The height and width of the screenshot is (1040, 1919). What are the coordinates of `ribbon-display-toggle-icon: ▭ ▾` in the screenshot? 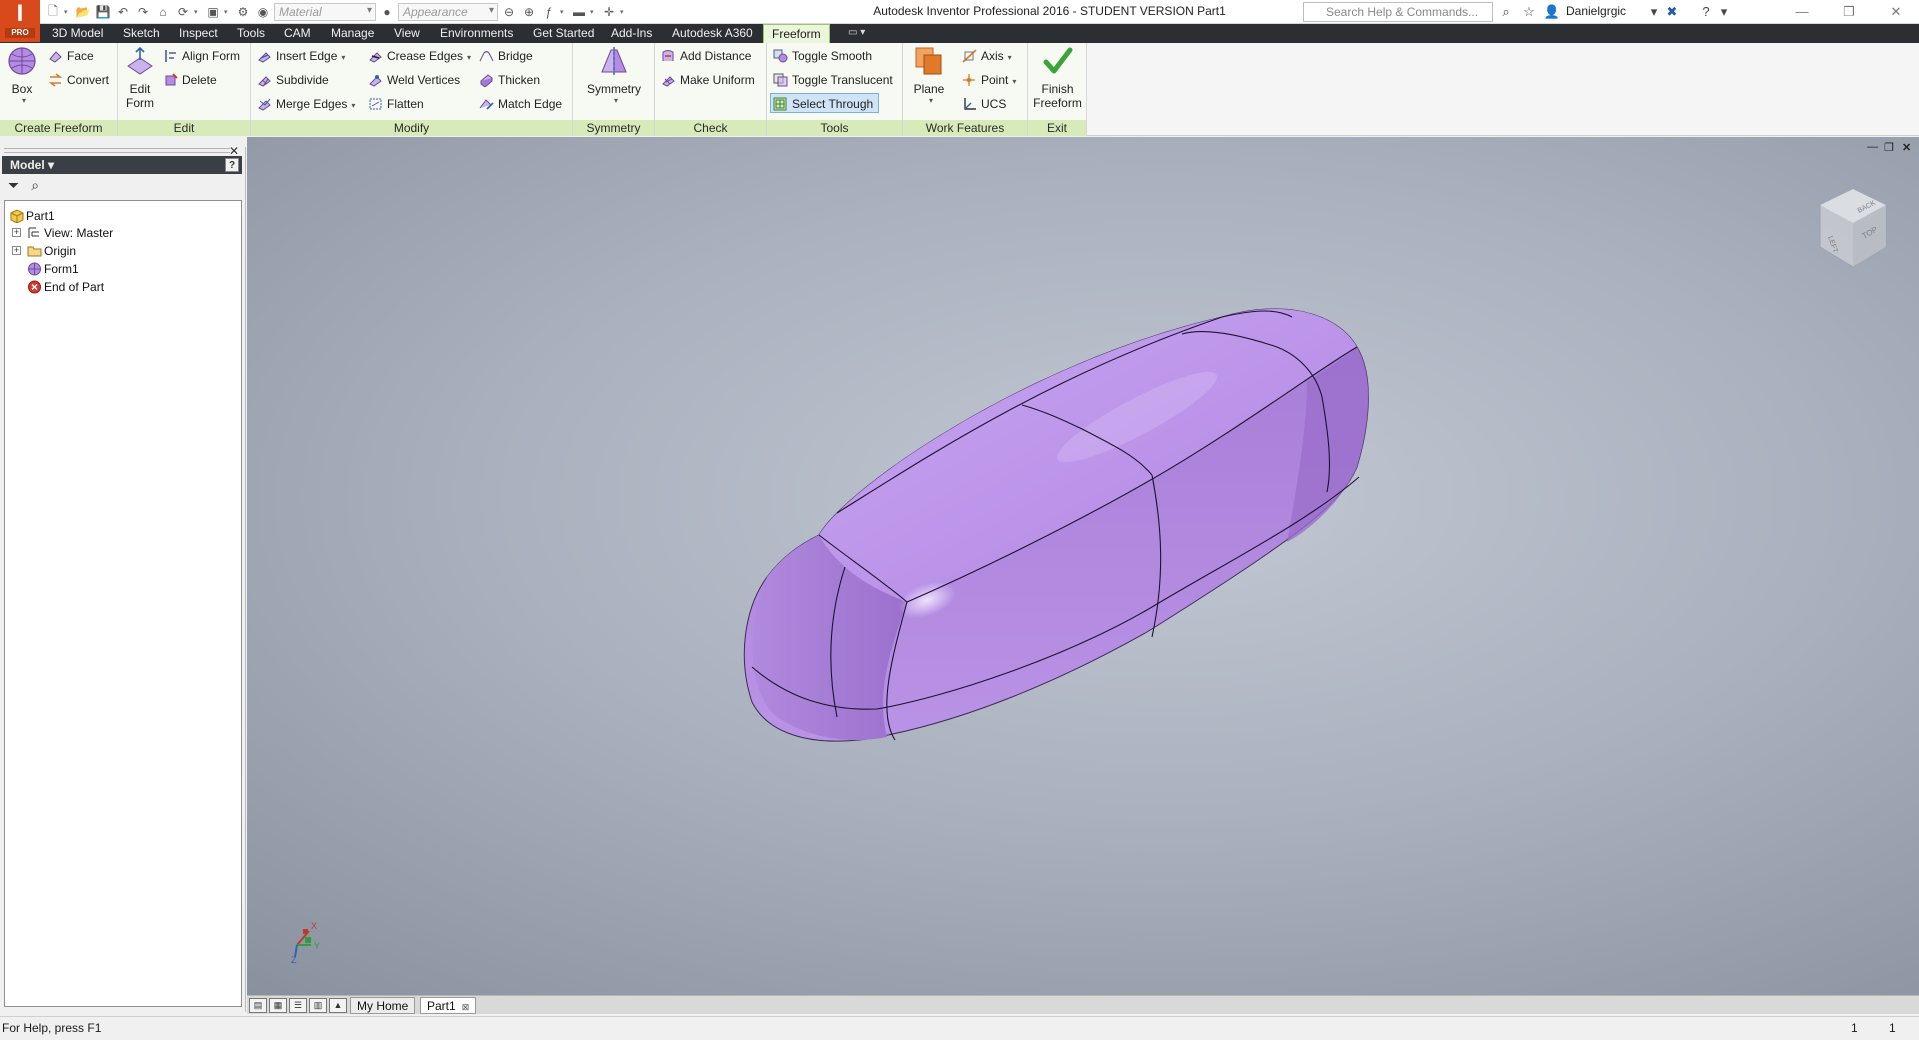 It's located at (861, 33).